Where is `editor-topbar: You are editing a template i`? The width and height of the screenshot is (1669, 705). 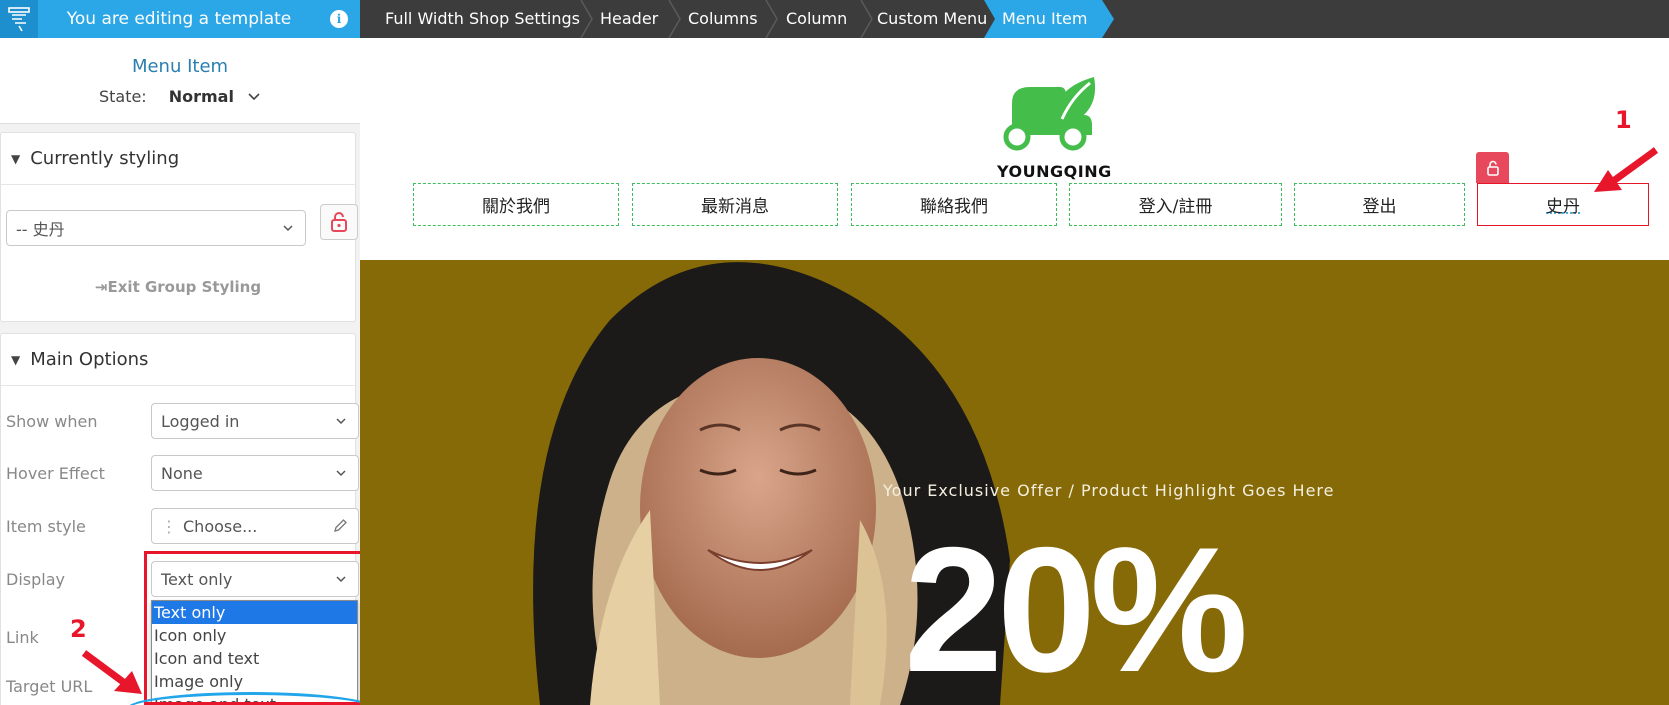
editor-topbar: You are editing a template i is located at coordinates (180, 19).